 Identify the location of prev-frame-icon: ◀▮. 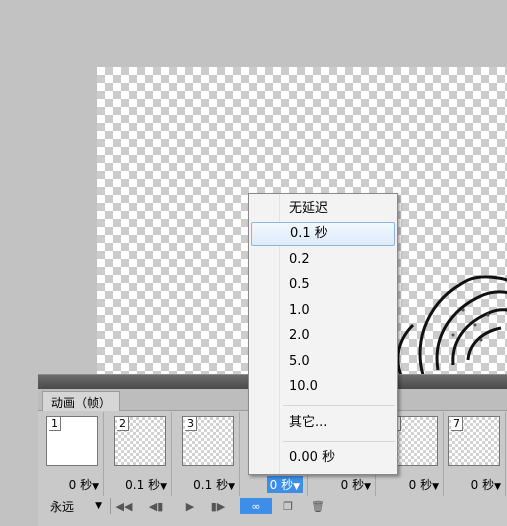
(156, 506).